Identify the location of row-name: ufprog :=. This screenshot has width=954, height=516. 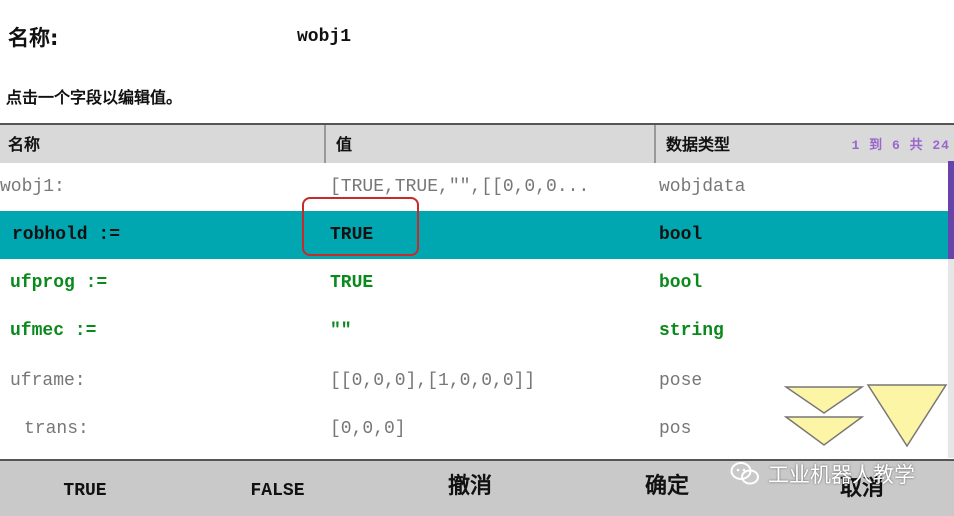
(59, 283).